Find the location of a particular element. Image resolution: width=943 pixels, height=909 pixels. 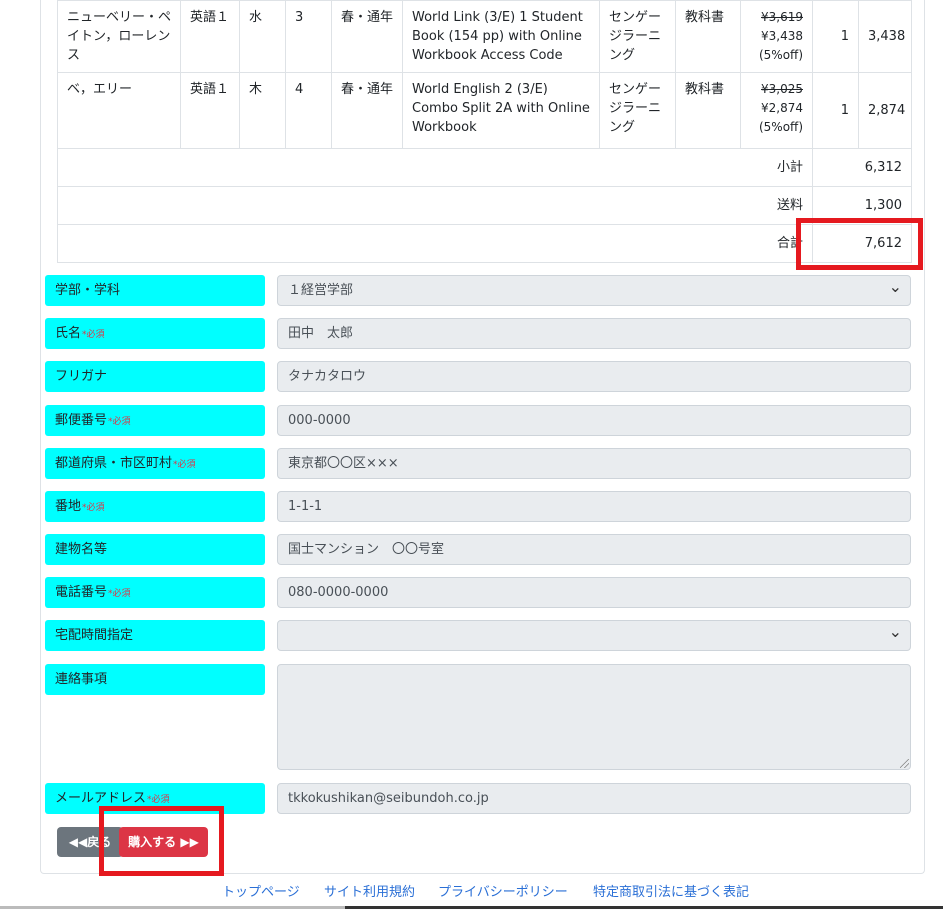

kana-label: フリガナ is located at coordinates (155, 376).